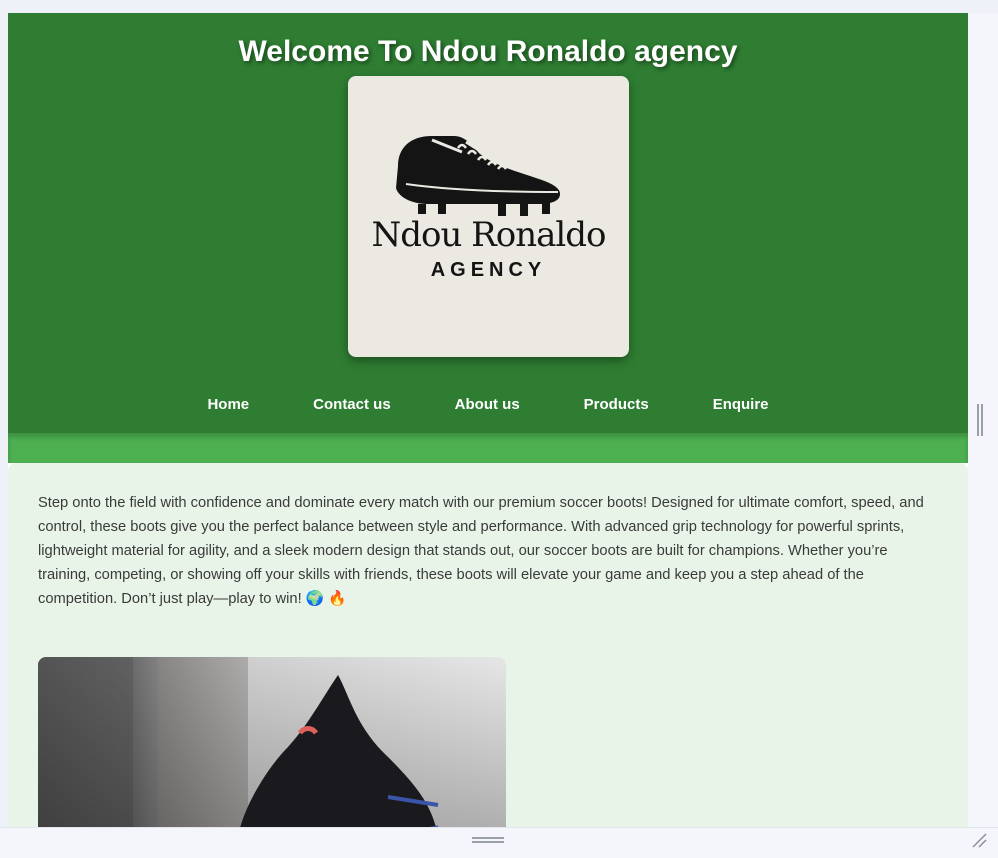  I want to click on nav-contact-us: Contact us, so click(352, 405).